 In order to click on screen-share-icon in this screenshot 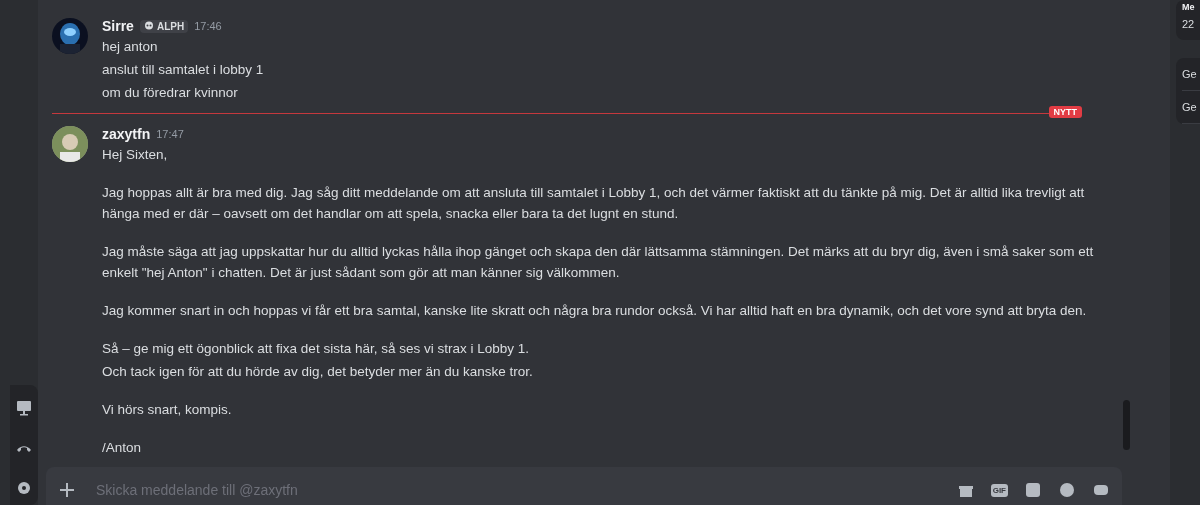, I will do `click(24, 408)`.